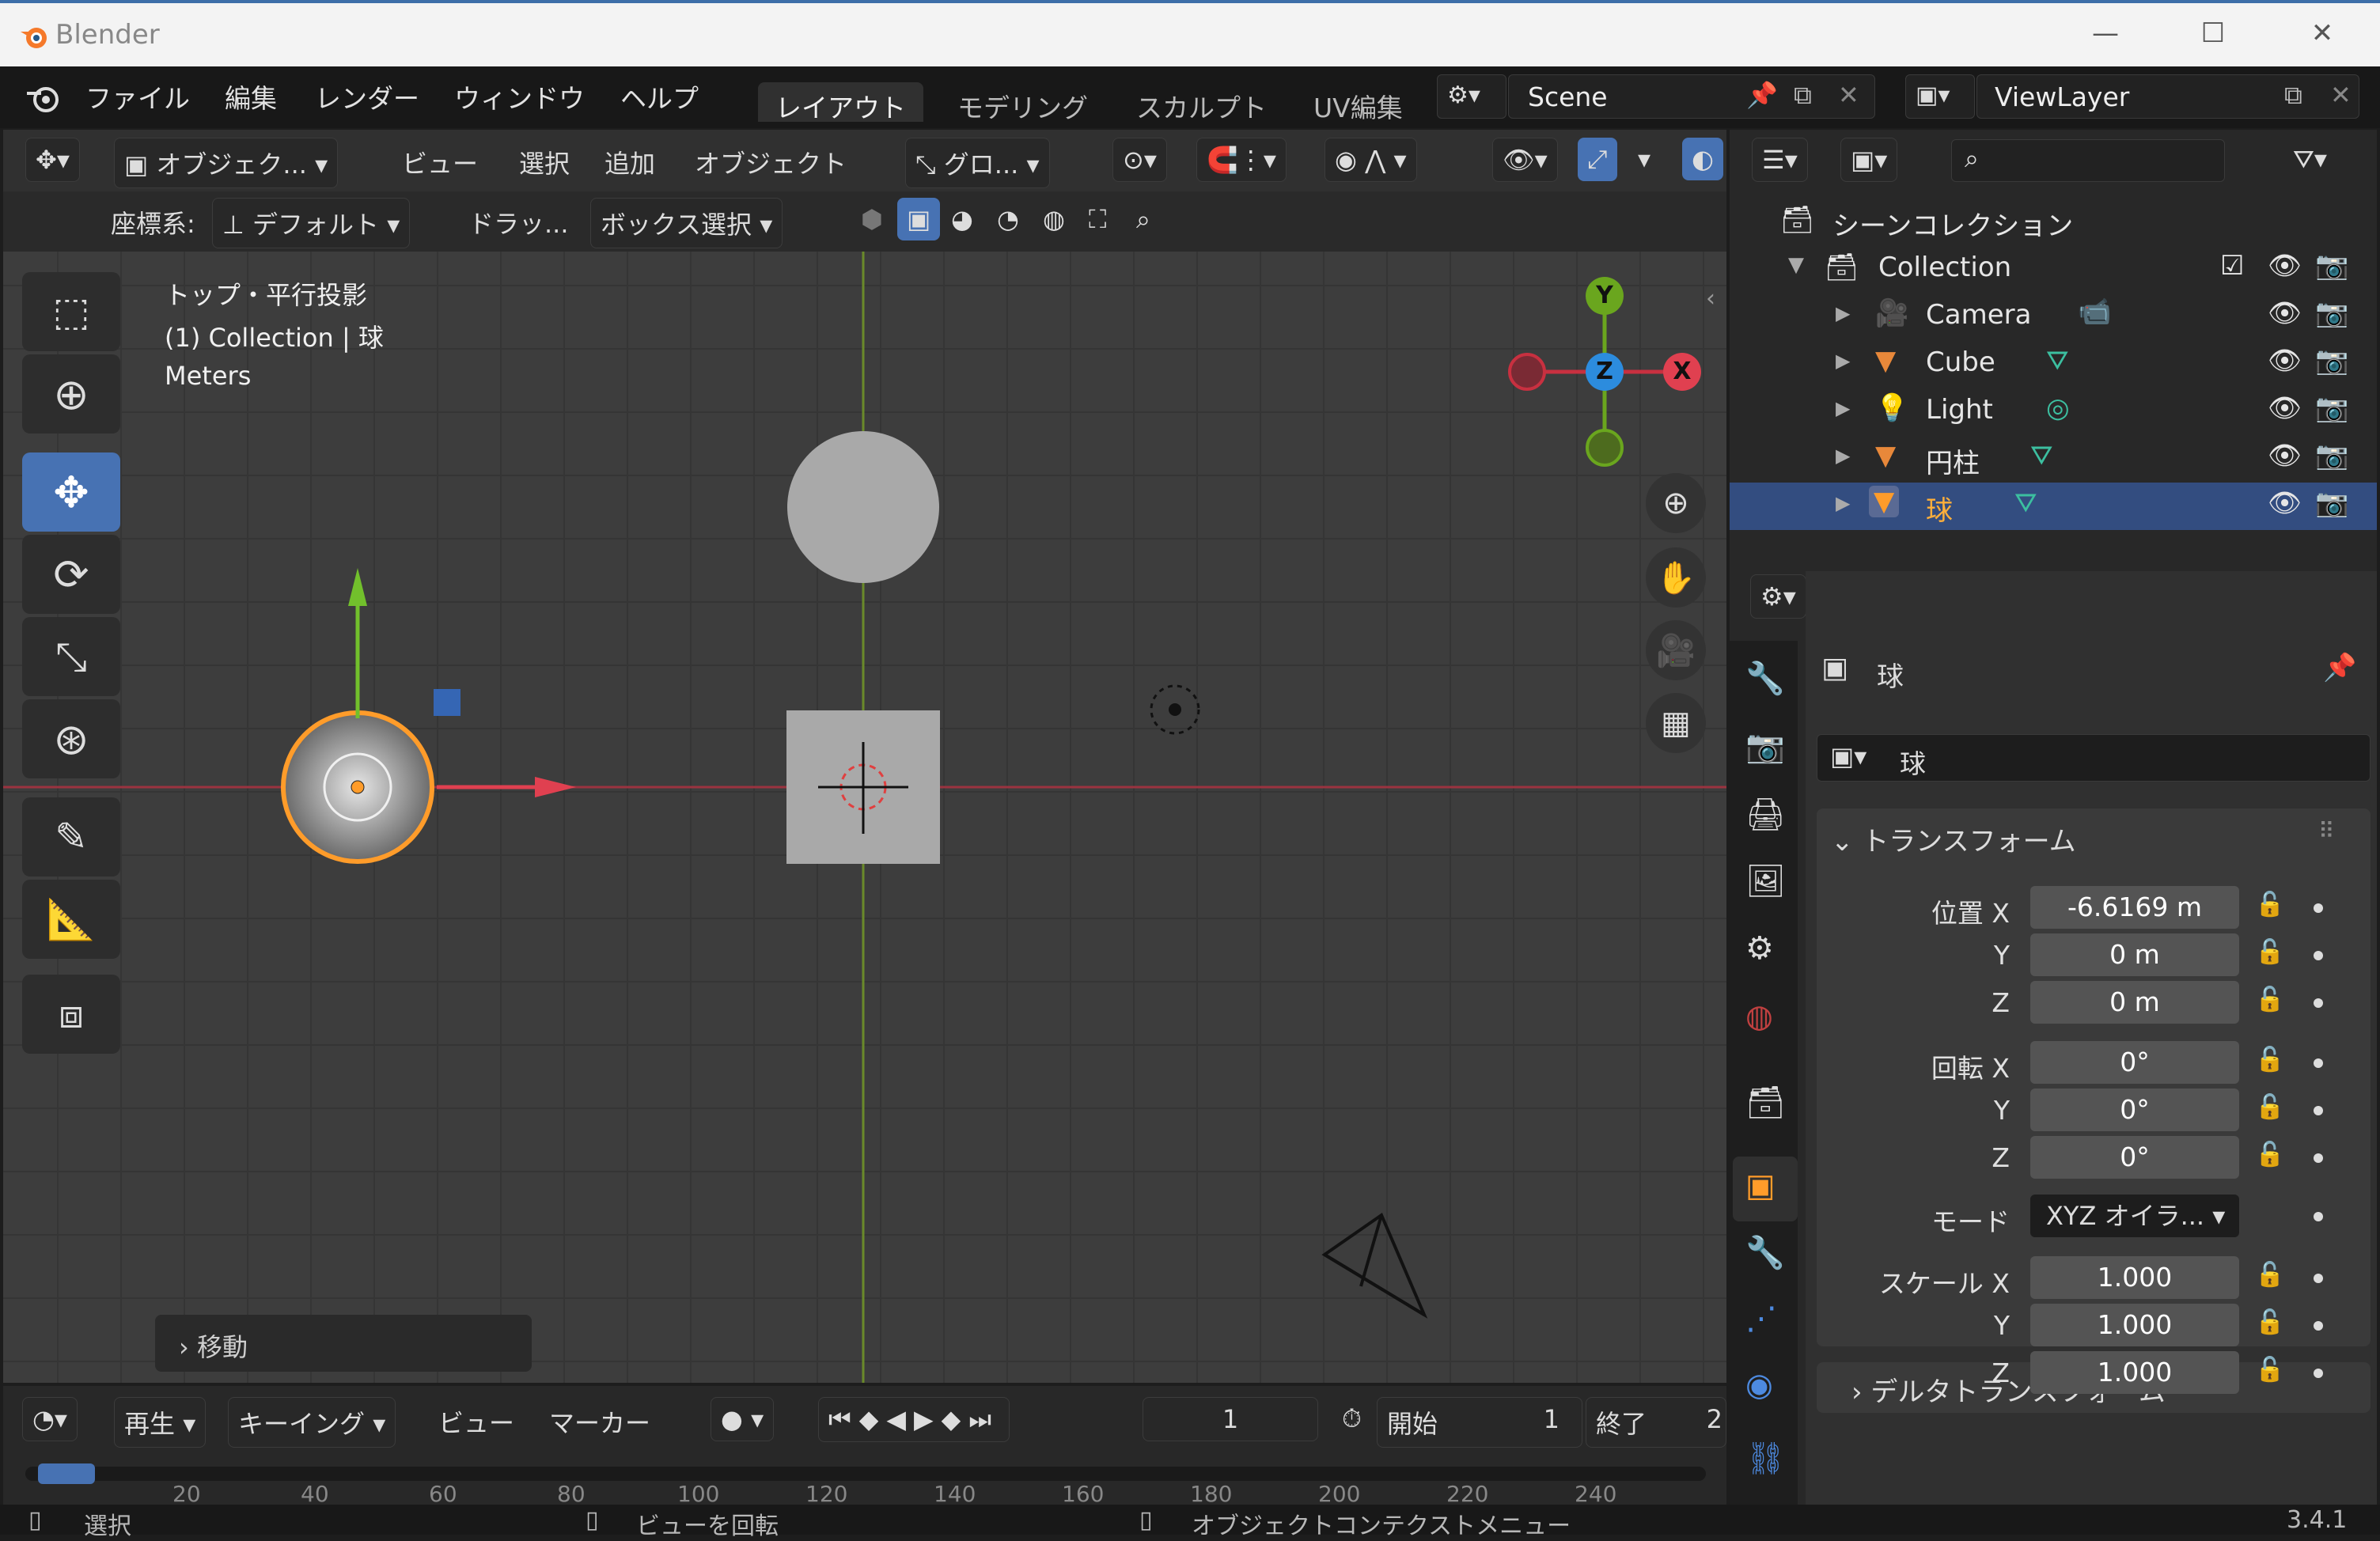 This screenshot has height=1541, width=2380. Describe the element at coordinates (2053, 459) in the screenshot. I see `outliner-item-cylinder: ▶ ▼ 円柱 ⛛ 👁 📷` at that location.